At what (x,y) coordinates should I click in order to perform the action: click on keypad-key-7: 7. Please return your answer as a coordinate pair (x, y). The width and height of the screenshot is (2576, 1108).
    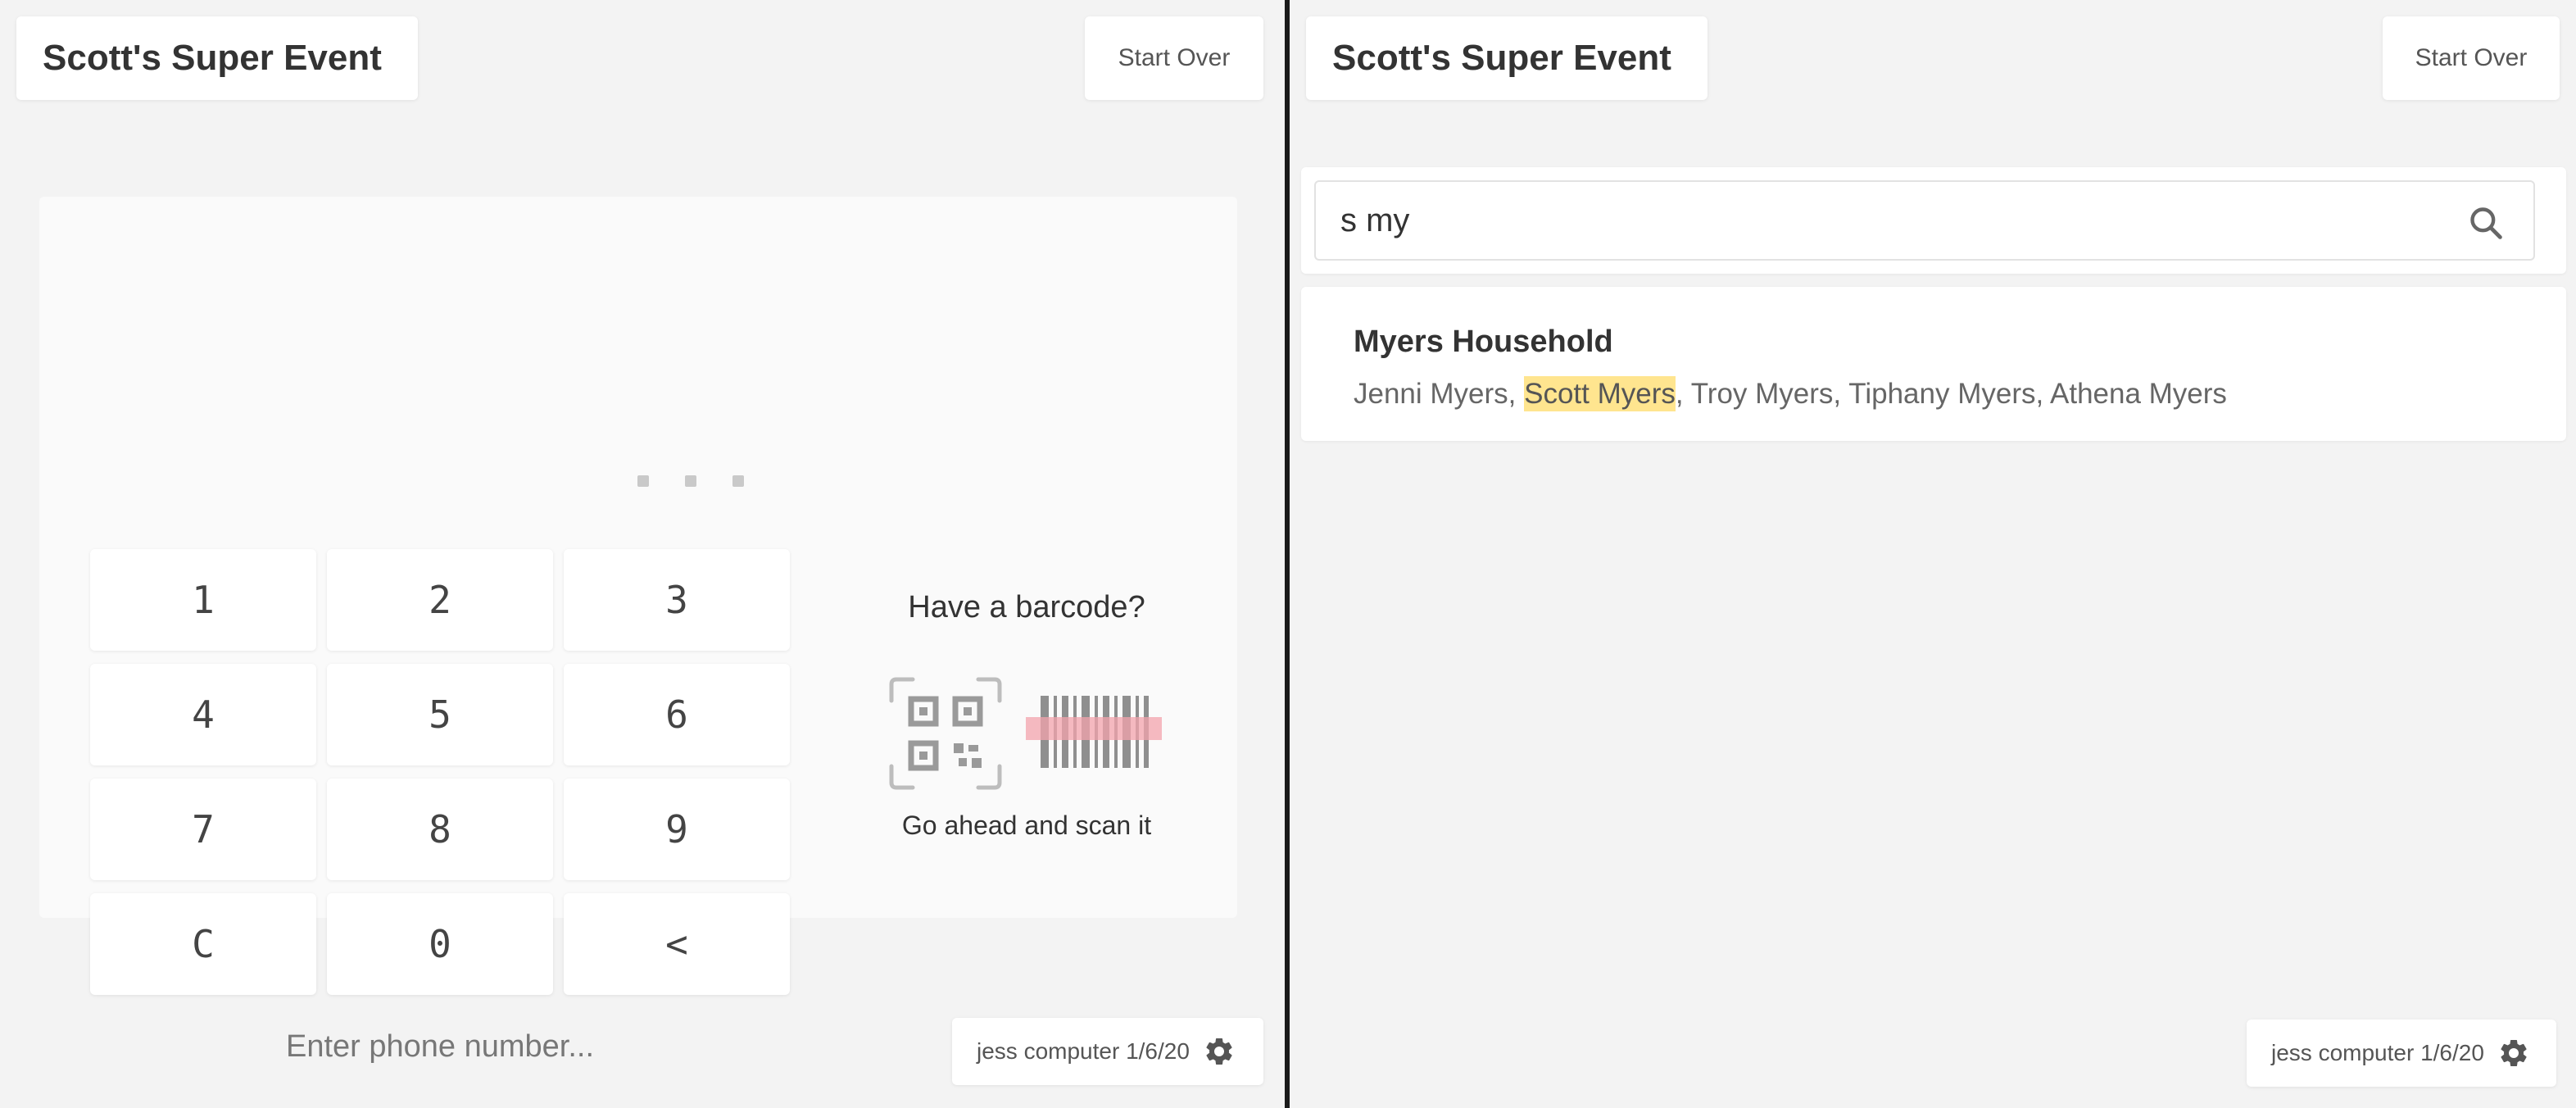
    Looking at the image, I should click on (203, 829).